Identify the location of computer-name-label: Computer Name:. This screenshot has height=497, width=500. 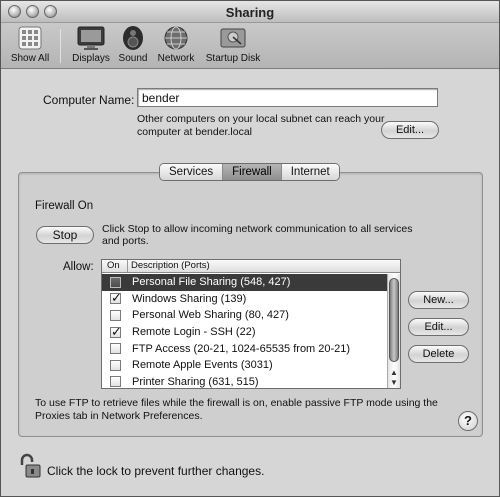
(89, 100).